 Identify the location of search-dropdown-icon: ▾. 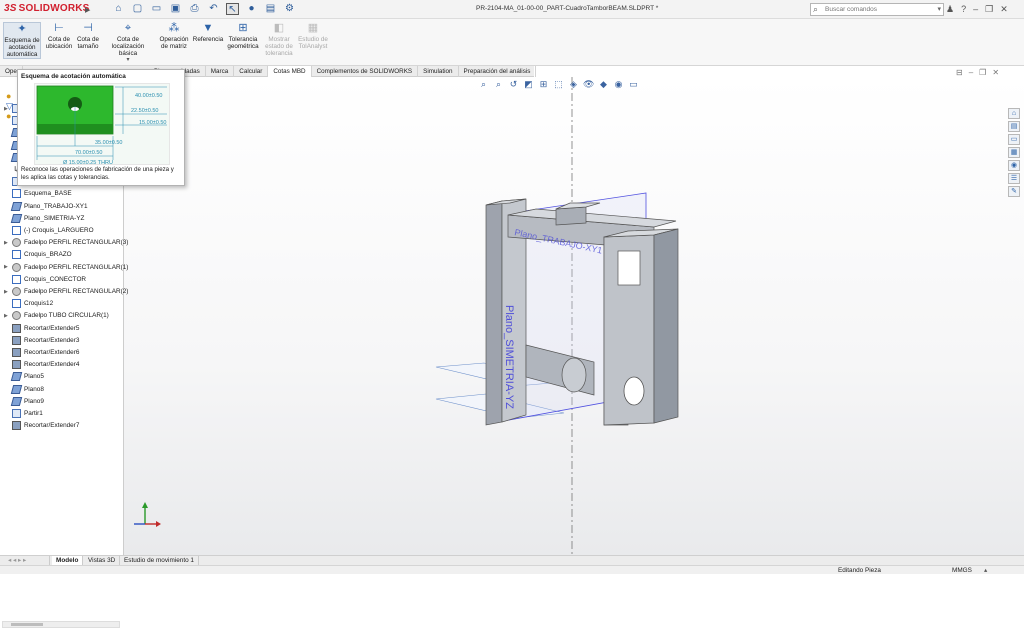
(939, 9).